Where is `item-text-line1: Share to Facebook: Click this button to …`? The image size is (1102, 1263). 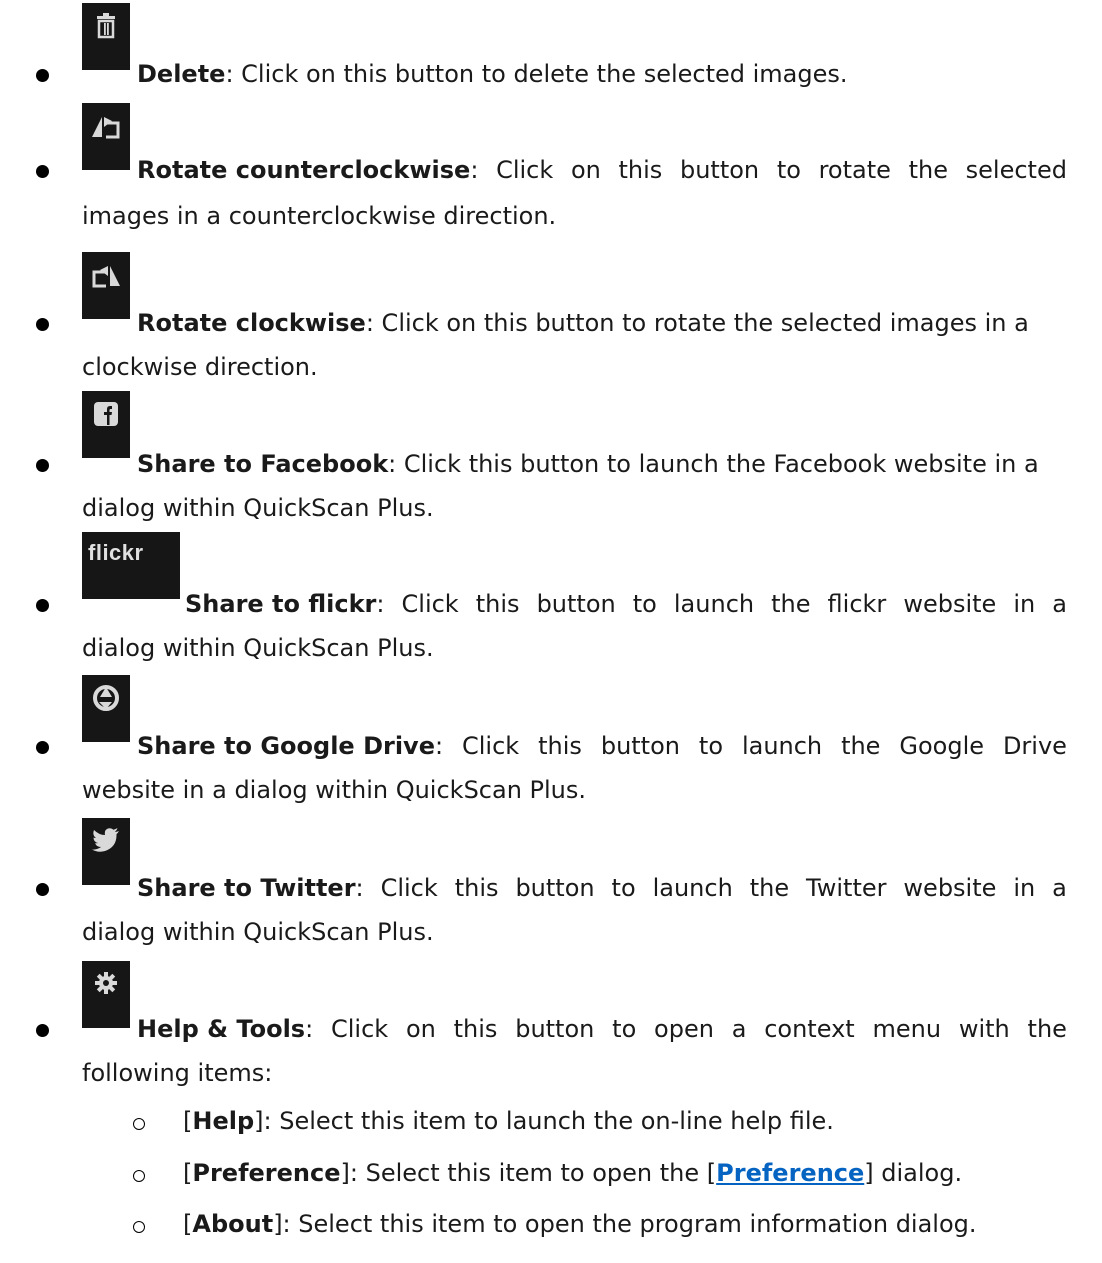
item-text-line1: Share to Facebook: Click this button to … is located at coordinates (588, 464).